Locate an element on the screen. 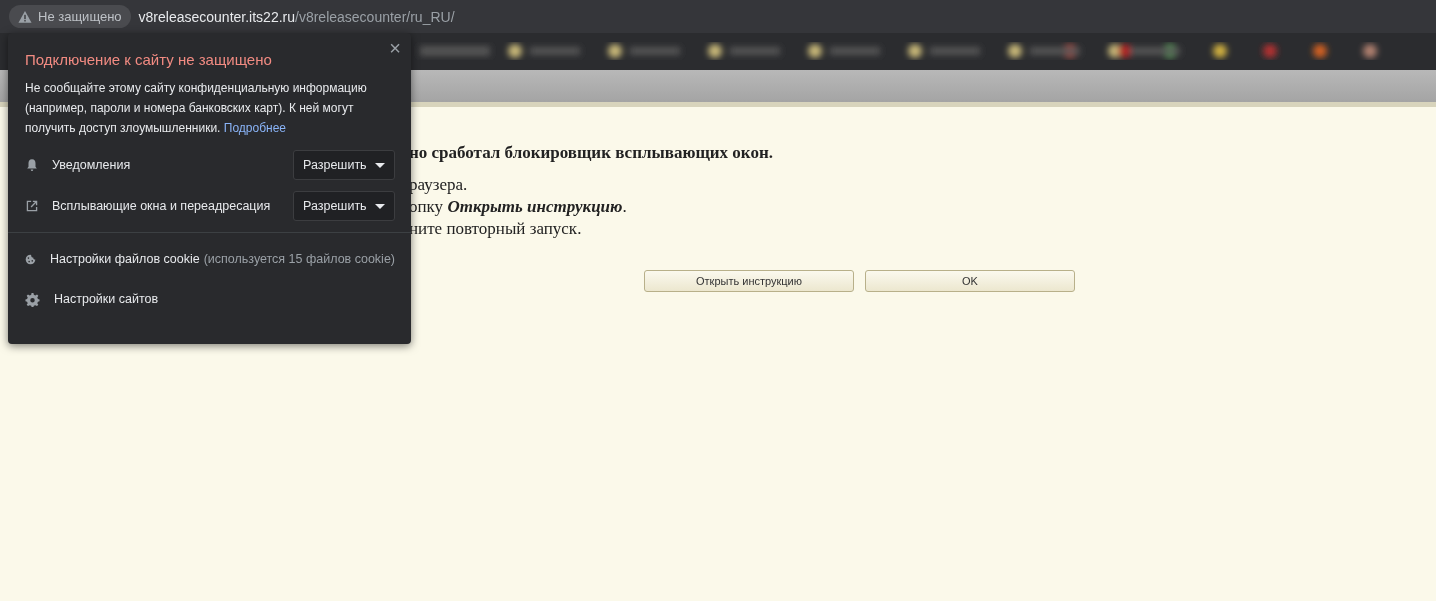 This screenshot has width=1436, height=601. security-chip: Не защищено is located at coordinates (70, 16).